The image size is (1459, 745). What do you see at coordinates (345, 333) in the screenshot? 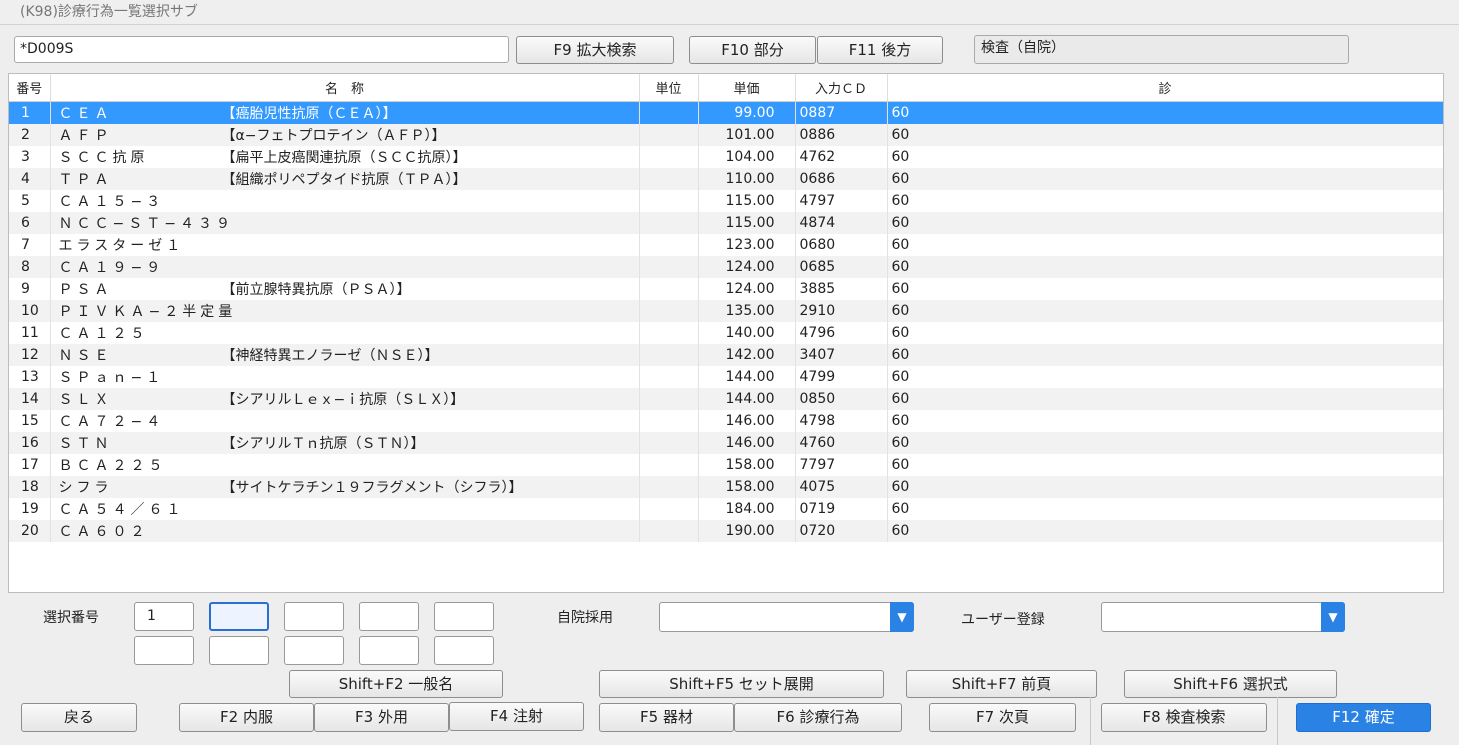
I see `row-name: ＣＡ１２５` at bounding box center [345, 333].